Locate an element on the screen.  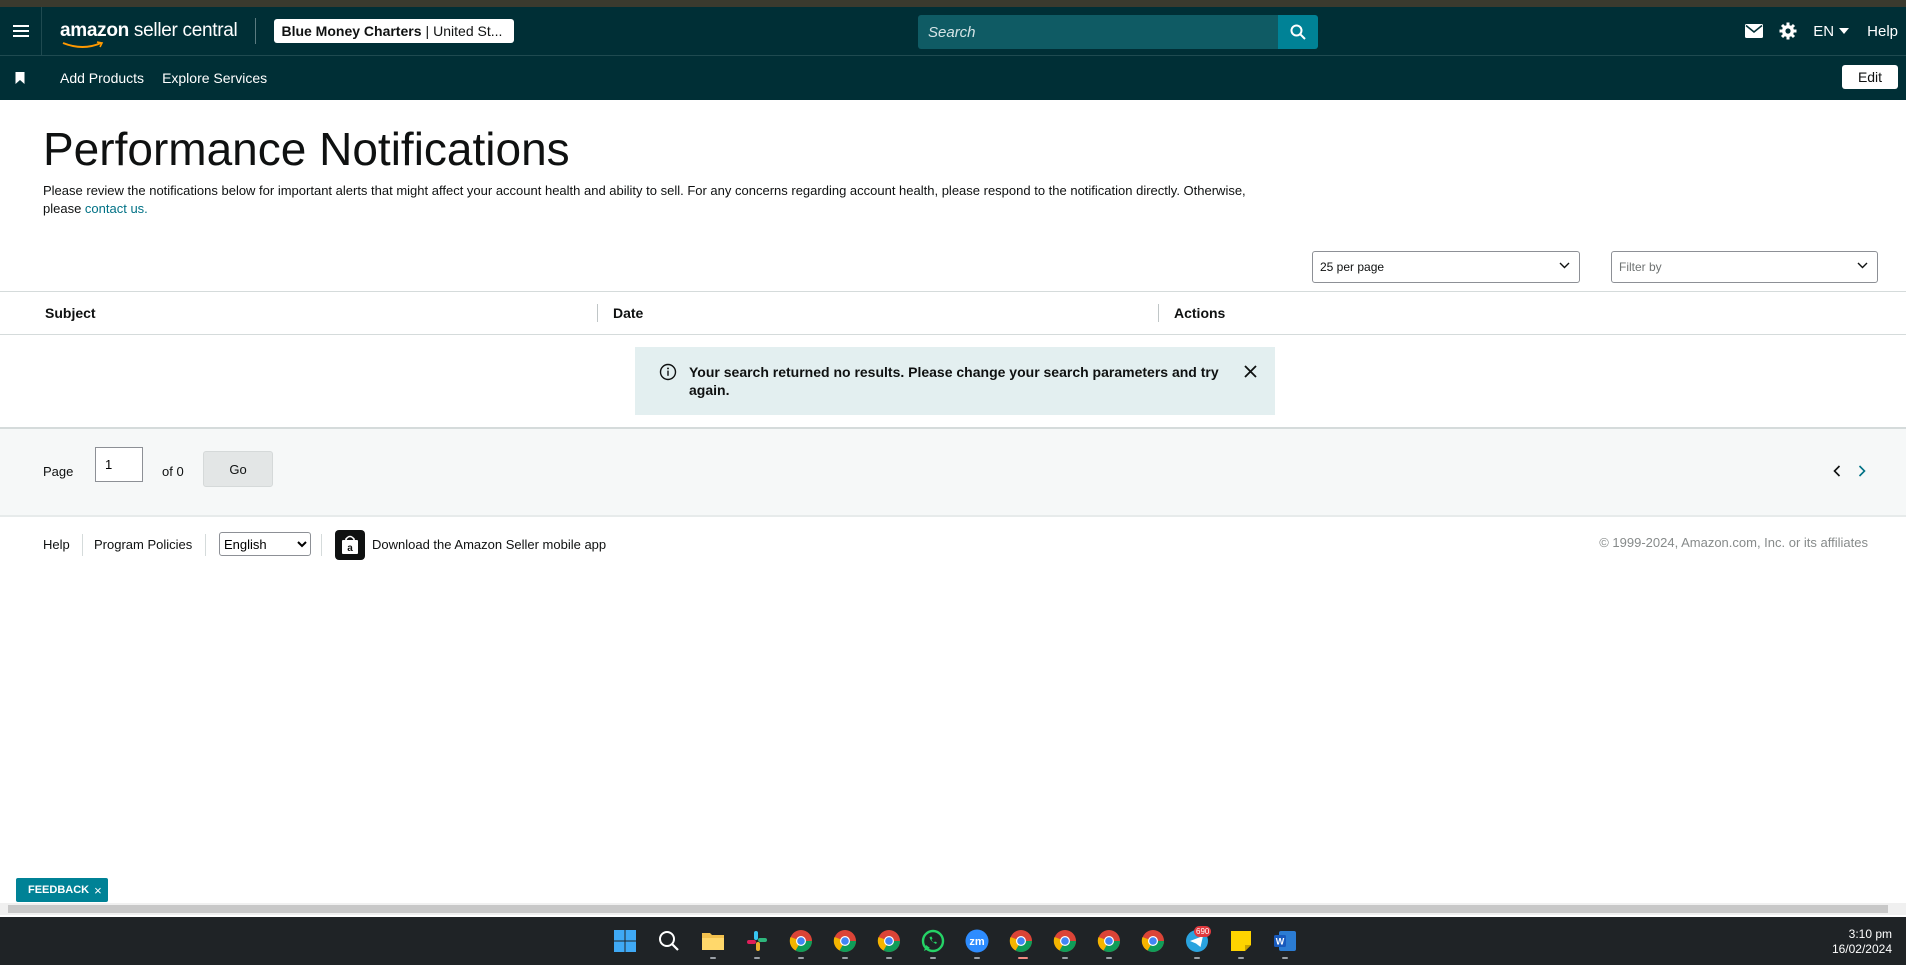
horizontal-scrollbar is located at coordinates (953, 909).